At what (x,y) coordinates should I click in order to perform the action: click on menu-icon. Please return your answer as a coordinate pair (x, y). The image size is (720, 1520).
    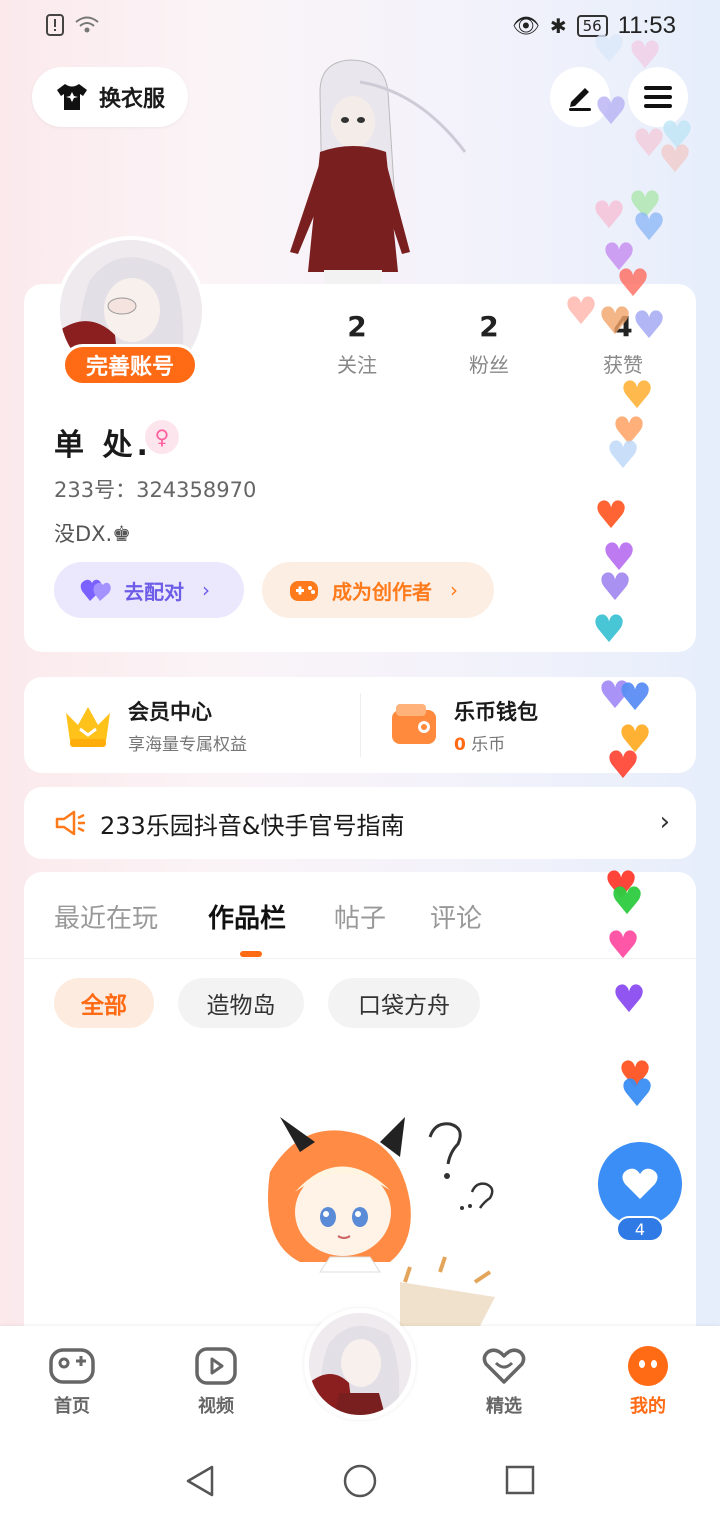
    Looking at the image, I should click on (658, 97).